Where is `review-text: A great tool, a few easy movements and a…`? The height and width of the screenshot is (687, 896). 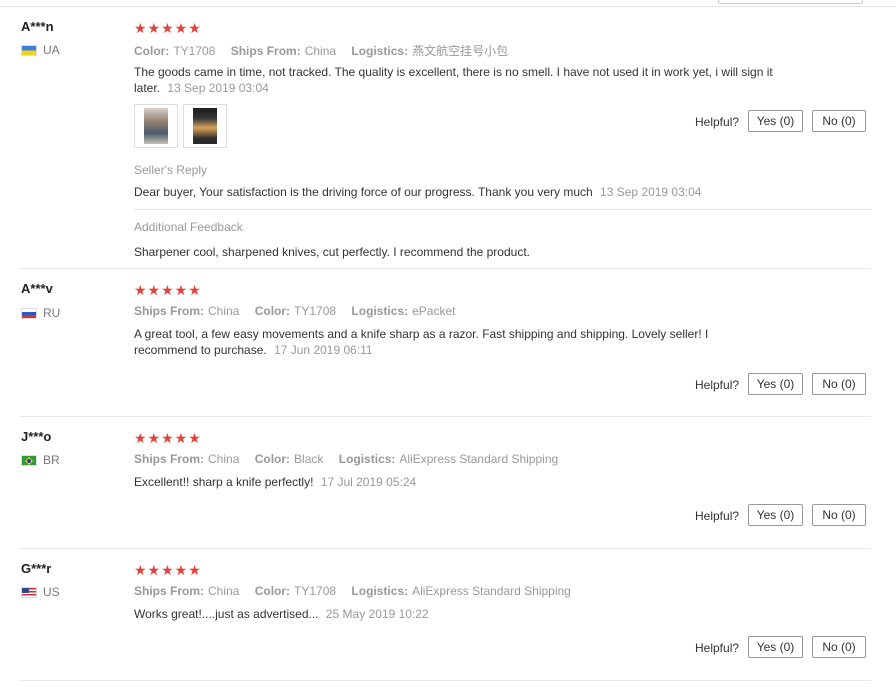 review-text: A great tool, a few easy movements and a… is located at coordinates (439, 342).